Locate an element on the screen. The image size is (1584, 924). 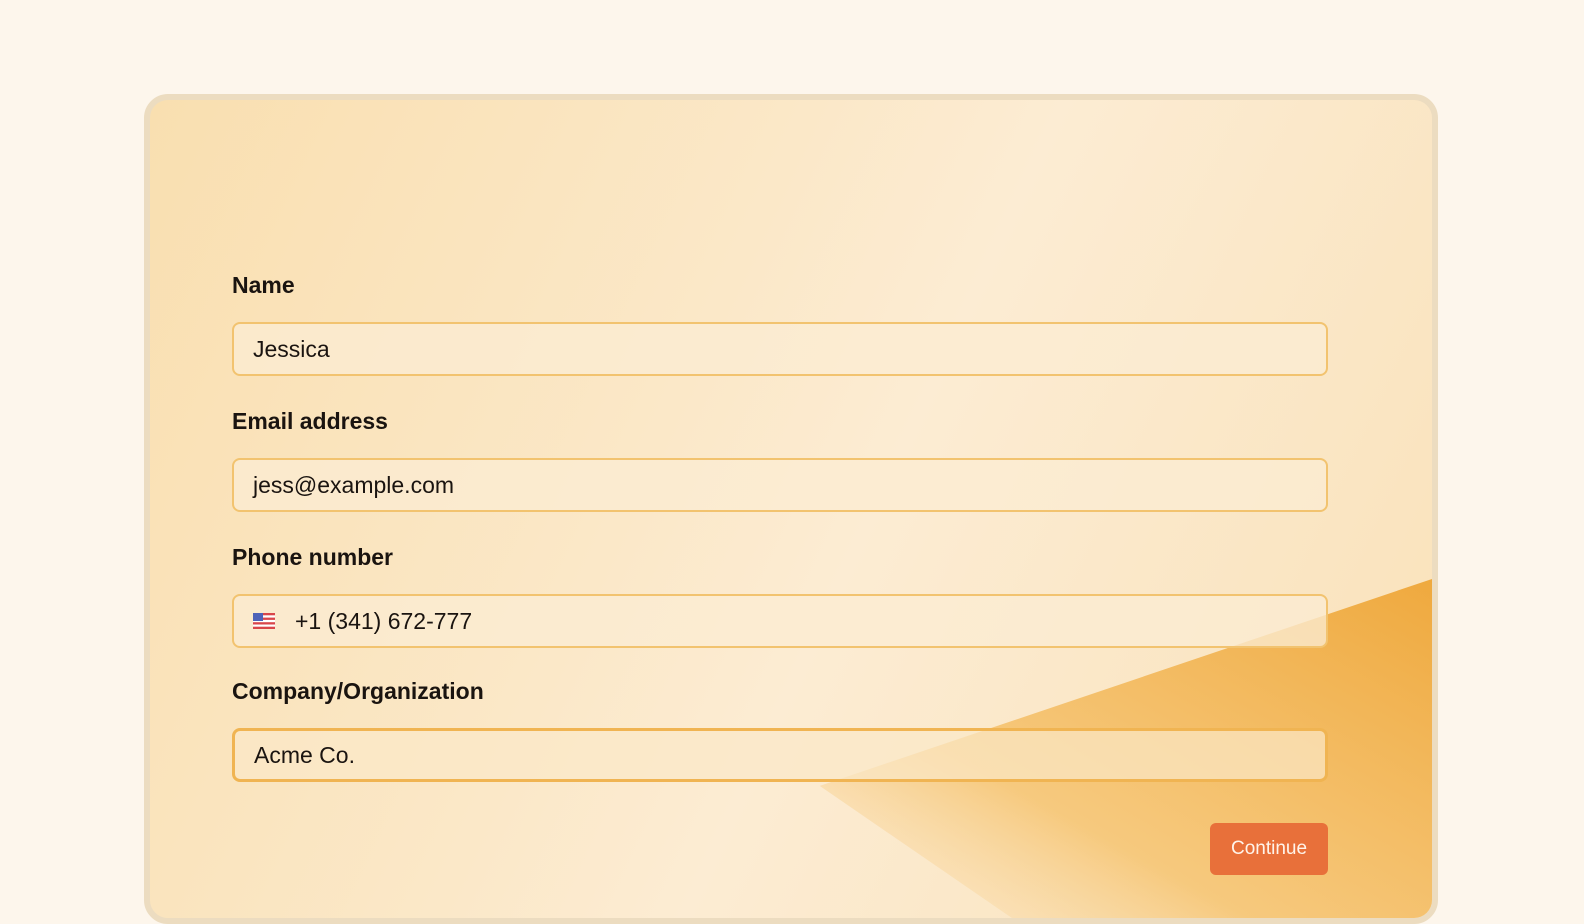
phone-label: Phone number is located at coordinates (313, 557).